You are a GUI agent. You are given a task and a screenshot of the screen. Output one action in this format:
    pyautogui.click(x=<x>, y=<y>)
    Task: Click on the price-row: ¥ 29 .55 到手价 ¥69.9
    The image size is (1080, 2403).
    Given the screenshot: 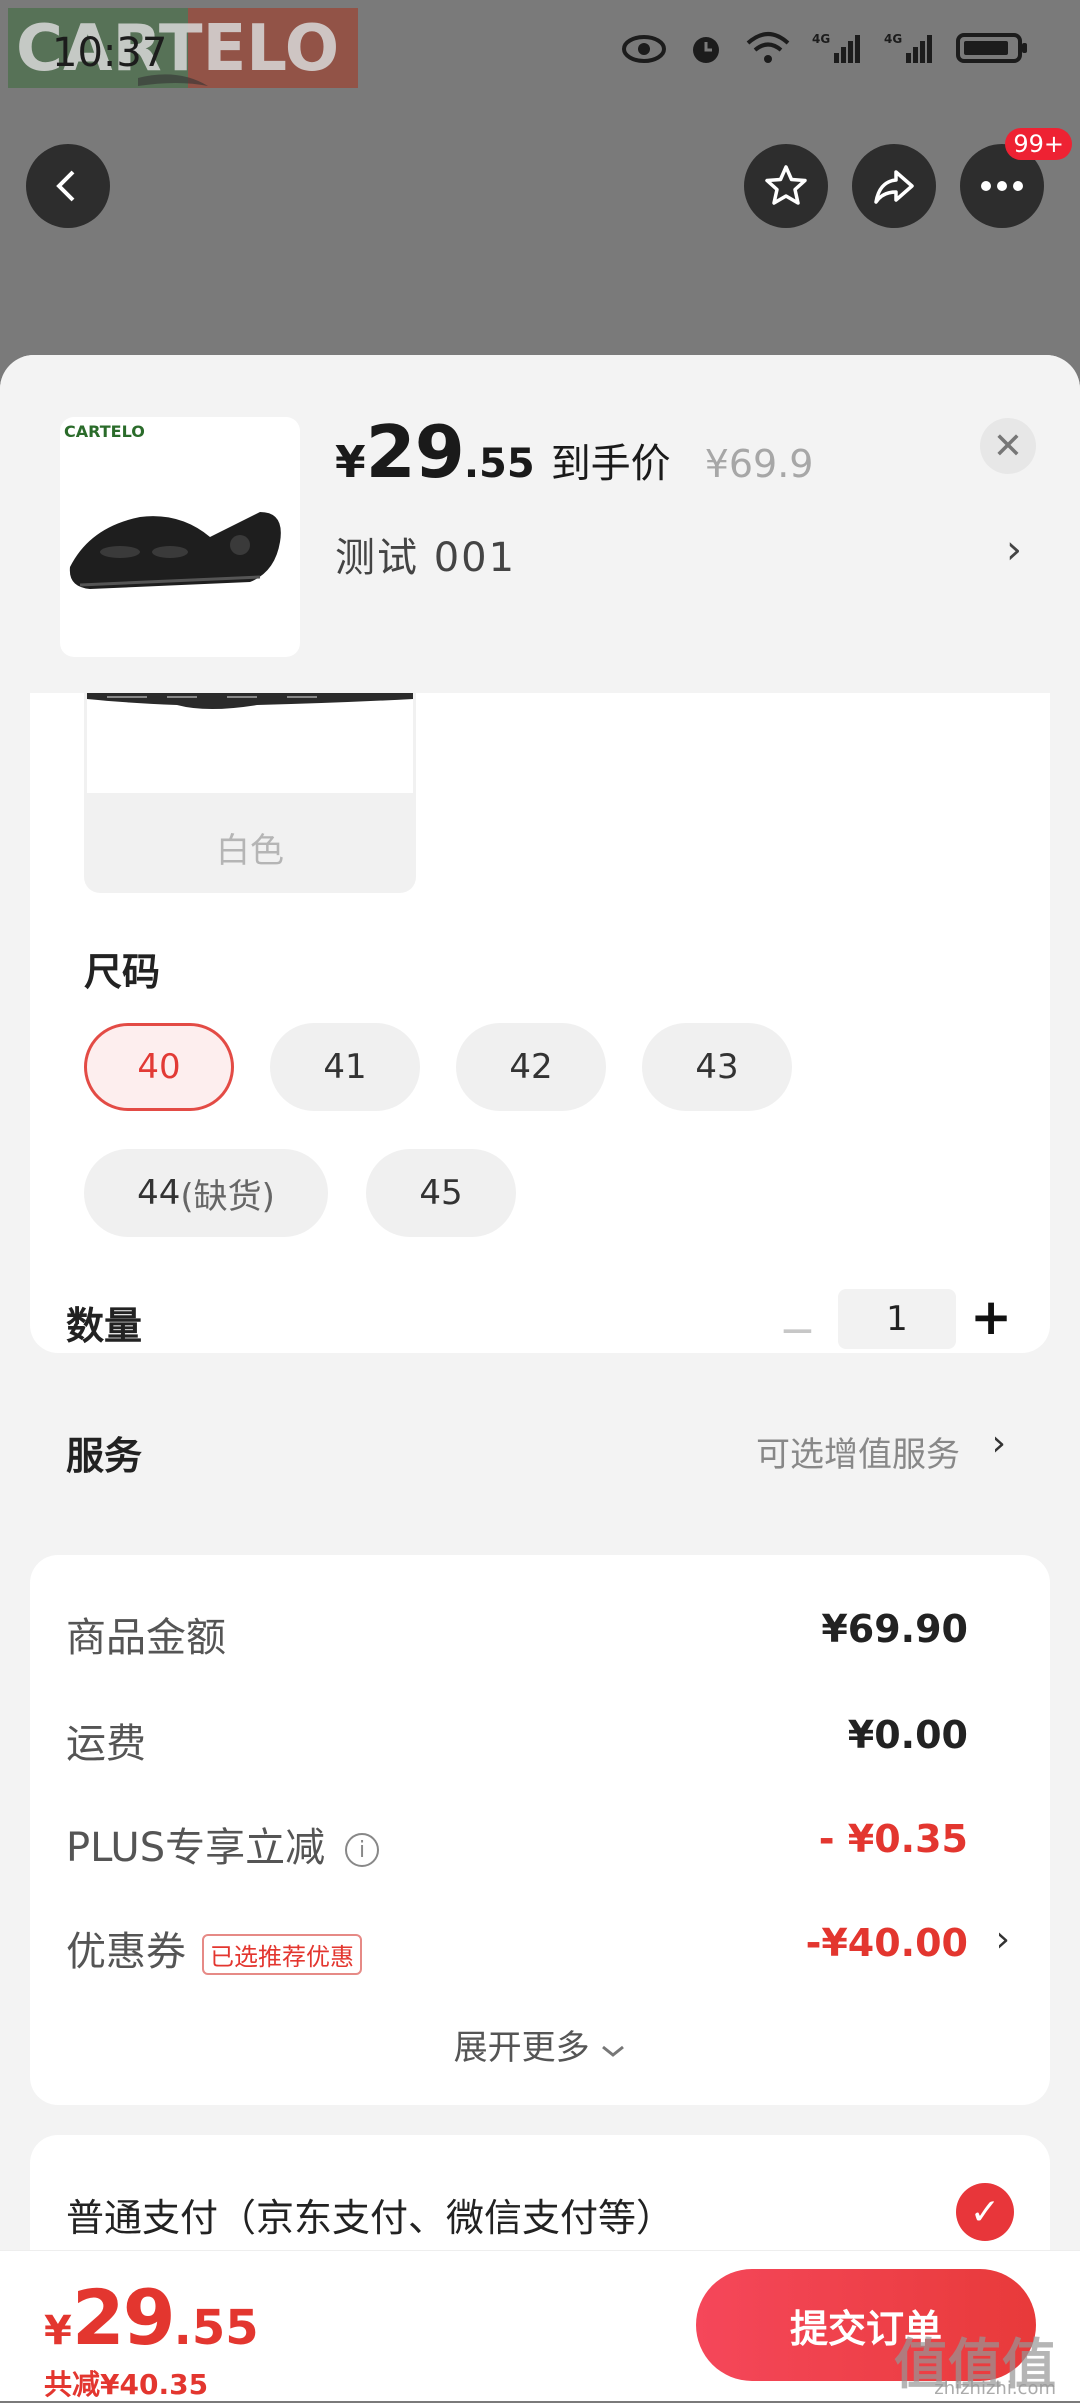 What is the action you would take?
    pyautogui.click(x=574, y=452)
    